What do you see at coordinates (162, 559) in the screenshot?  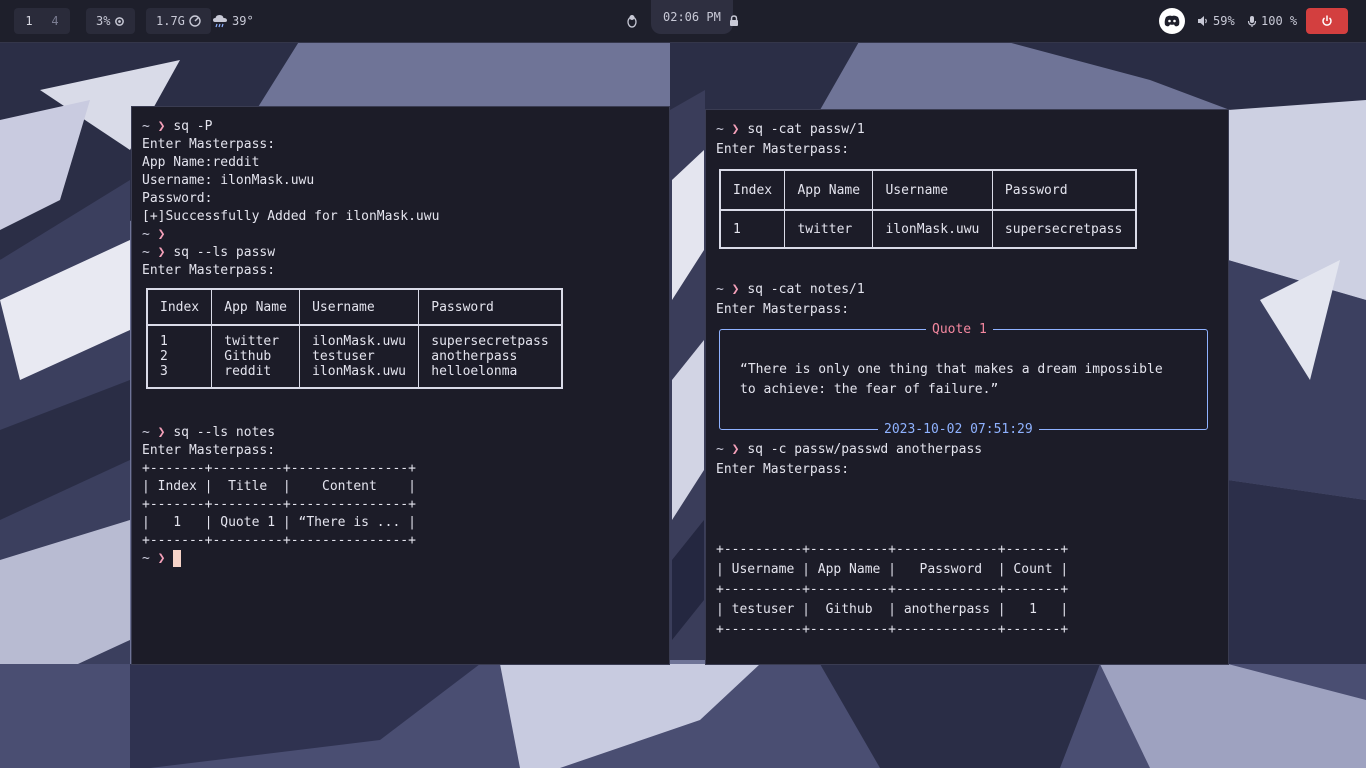 I see `active-prompt: ~ ❯` at bounding box center [162, 559].